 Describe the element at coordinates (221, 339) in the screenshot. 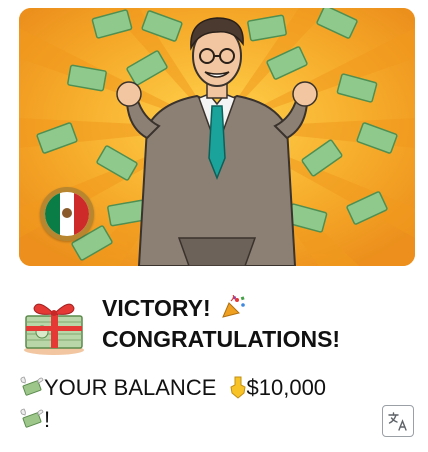

I see `headline-congratulations: CONGRATULATIONS!` at that location.